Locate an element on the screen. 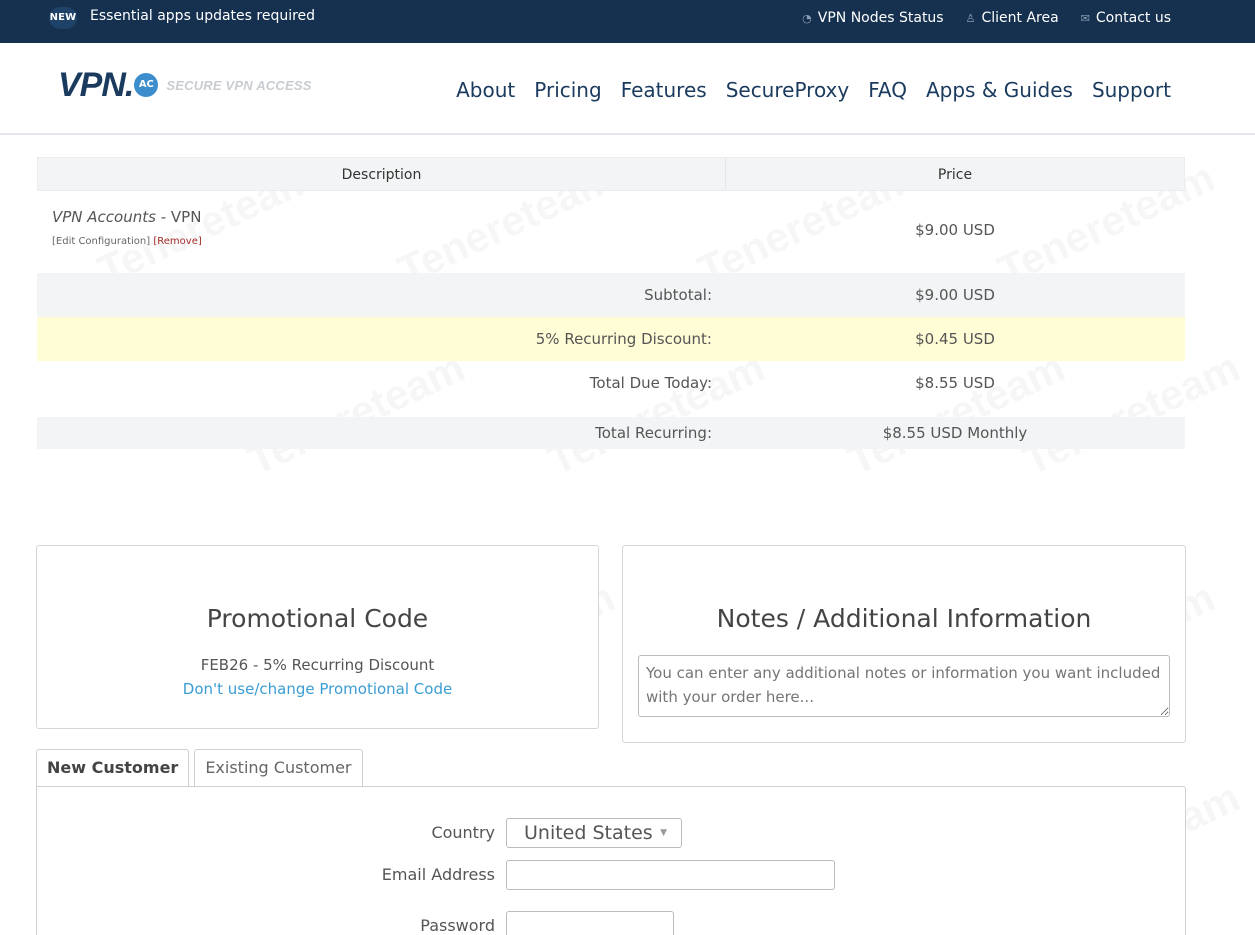 This screenshot has width=1255, height=935. promo-title: Promotional Code is located at coordinates (317, 618).